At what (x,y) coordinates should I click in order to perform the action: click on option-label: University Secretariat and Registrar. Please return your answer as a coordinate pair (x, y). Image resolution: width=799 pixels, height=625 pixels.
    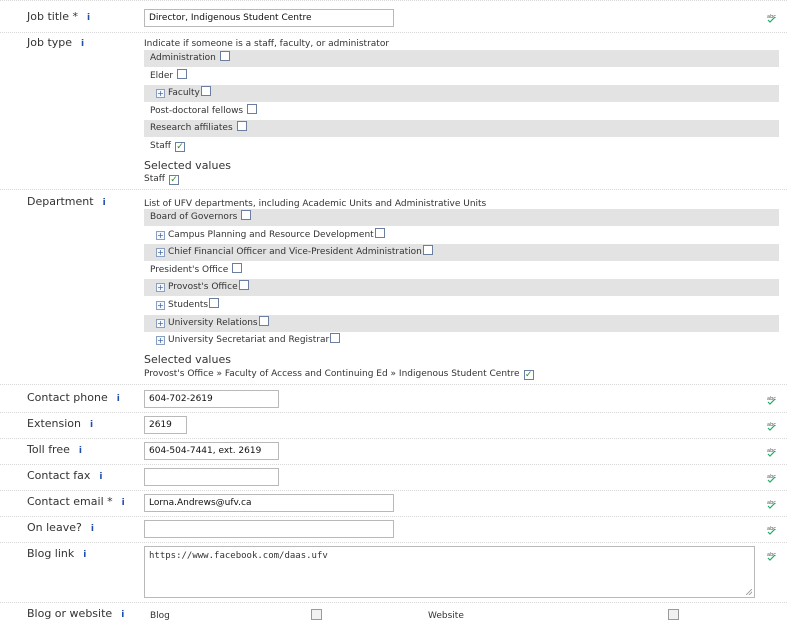
    Looking at the image, I should click on (249, 340).